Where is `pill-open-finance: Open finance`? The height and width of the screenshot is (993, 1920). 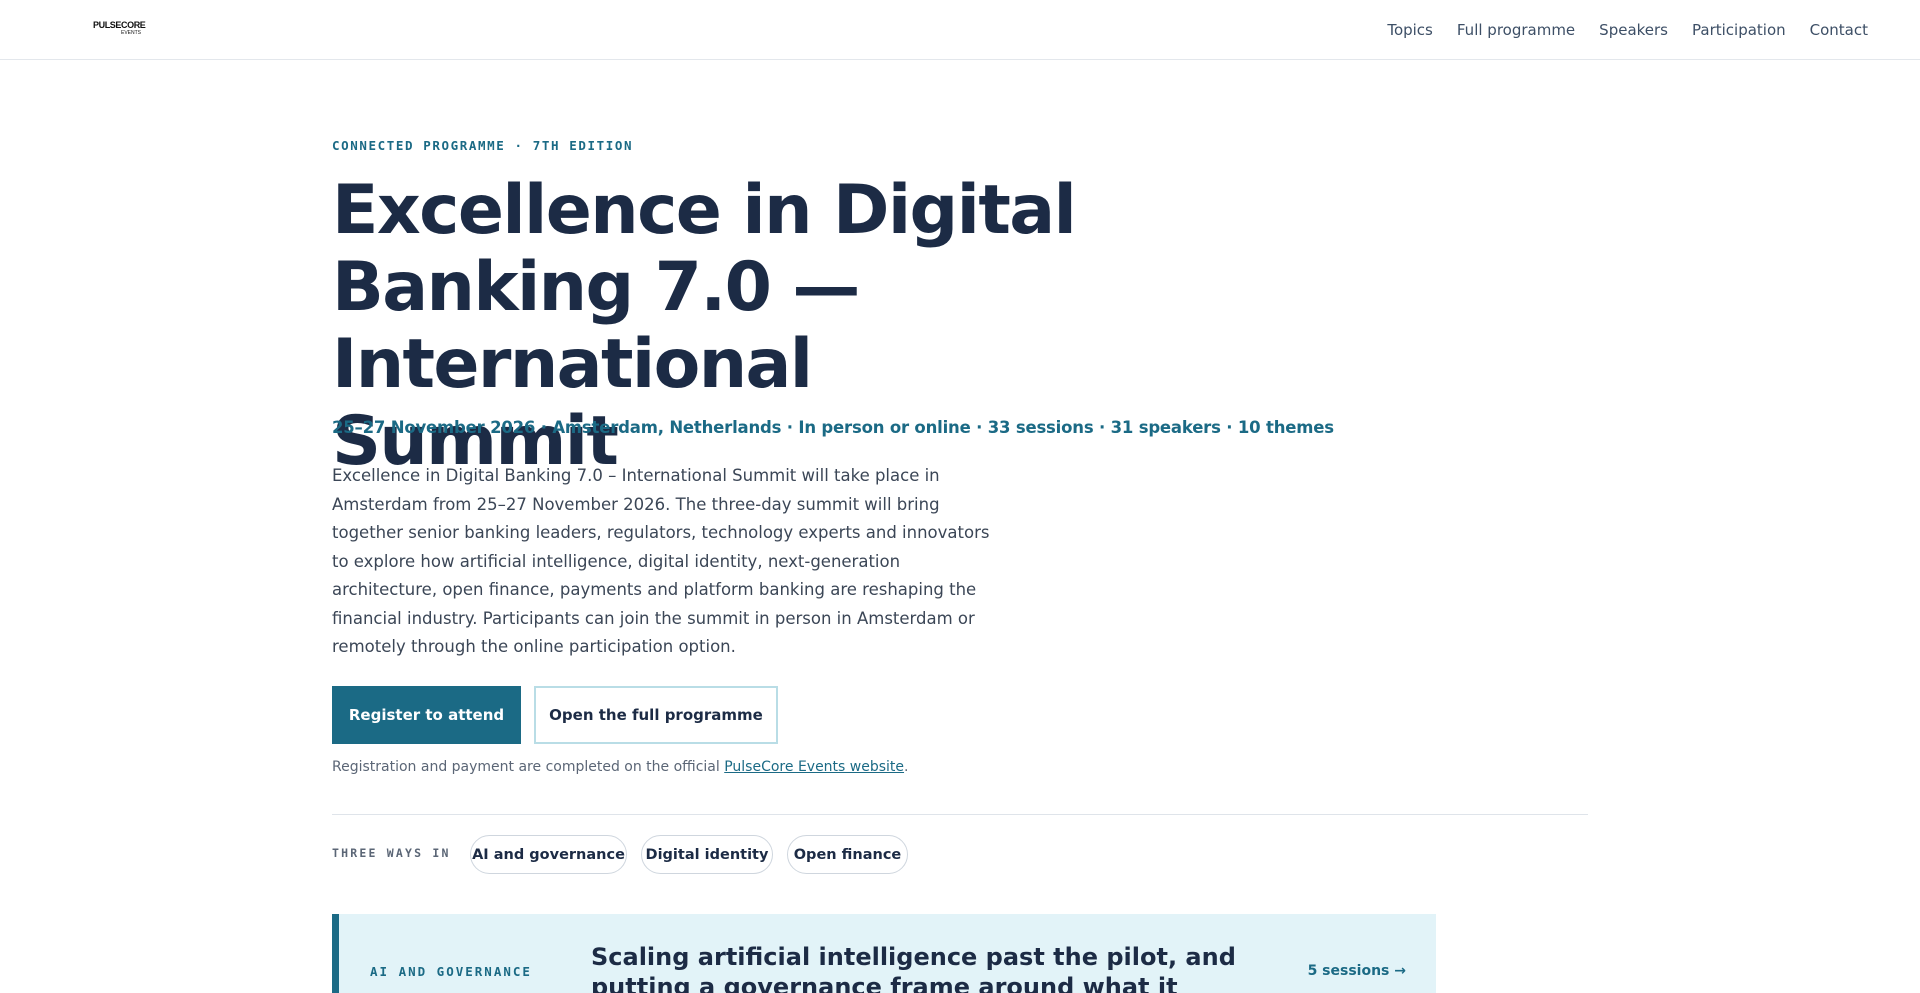
pill-open-finance: Open finance is located at coordinates (847, 854).